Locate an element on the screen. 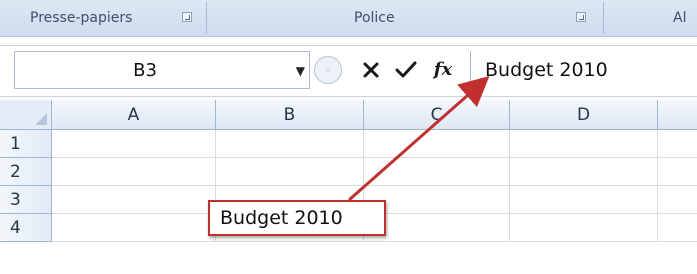 Image resolution: width=697 pixels, height=274 pixels. group-label-clipboard: Presse-papiers is located at coordinates (81, 18).